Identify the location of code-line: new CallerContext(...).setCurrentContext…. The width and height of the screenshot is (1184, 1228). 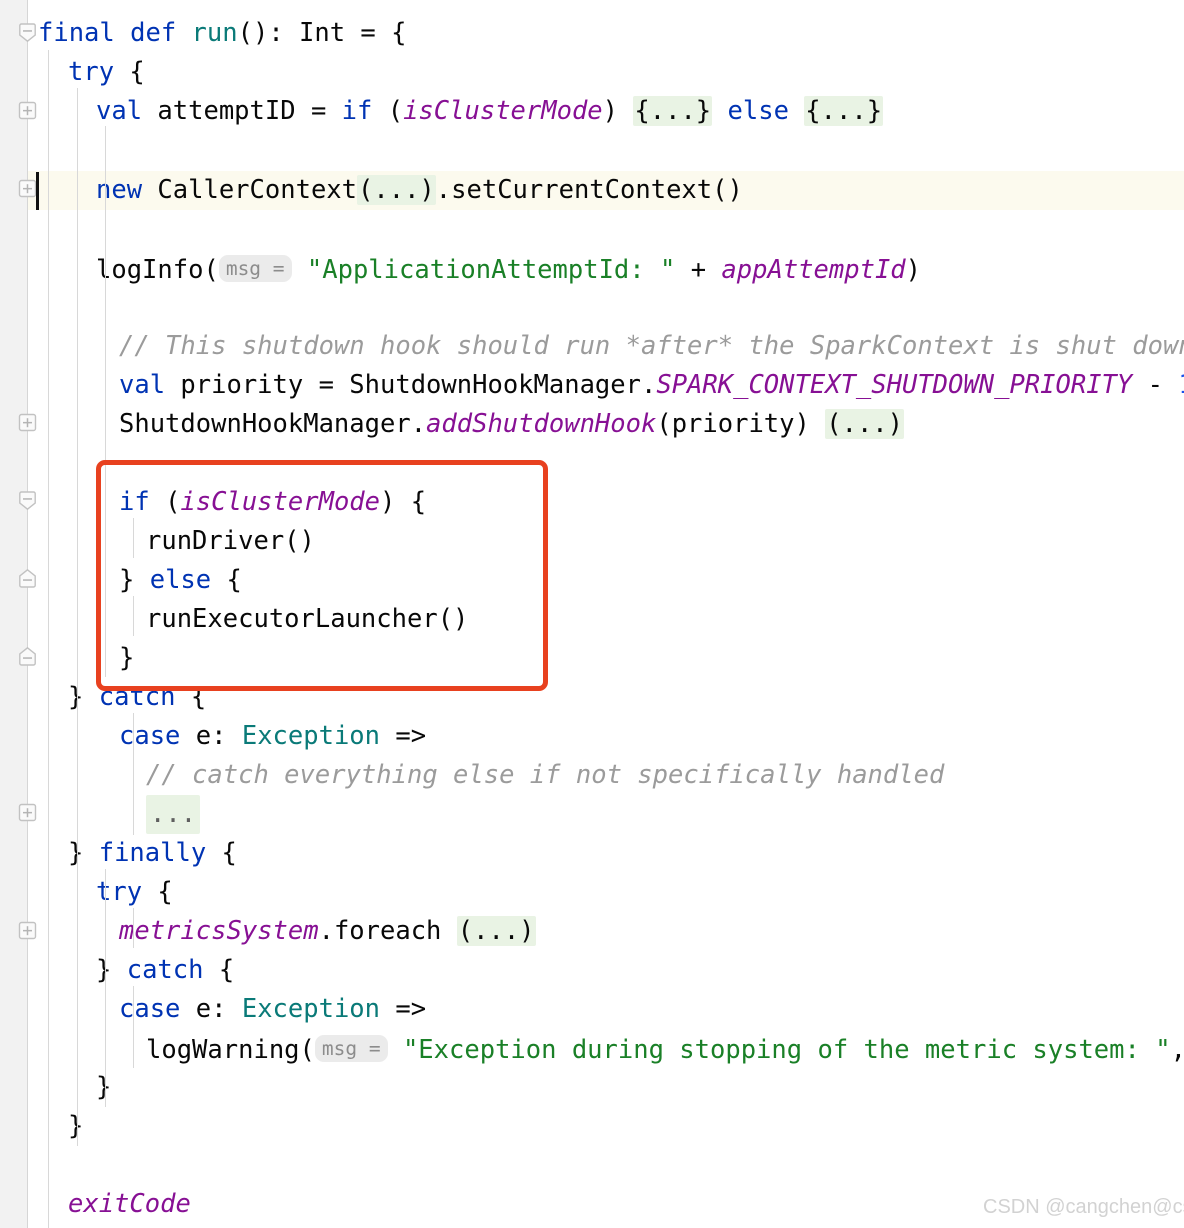
(419, 190).